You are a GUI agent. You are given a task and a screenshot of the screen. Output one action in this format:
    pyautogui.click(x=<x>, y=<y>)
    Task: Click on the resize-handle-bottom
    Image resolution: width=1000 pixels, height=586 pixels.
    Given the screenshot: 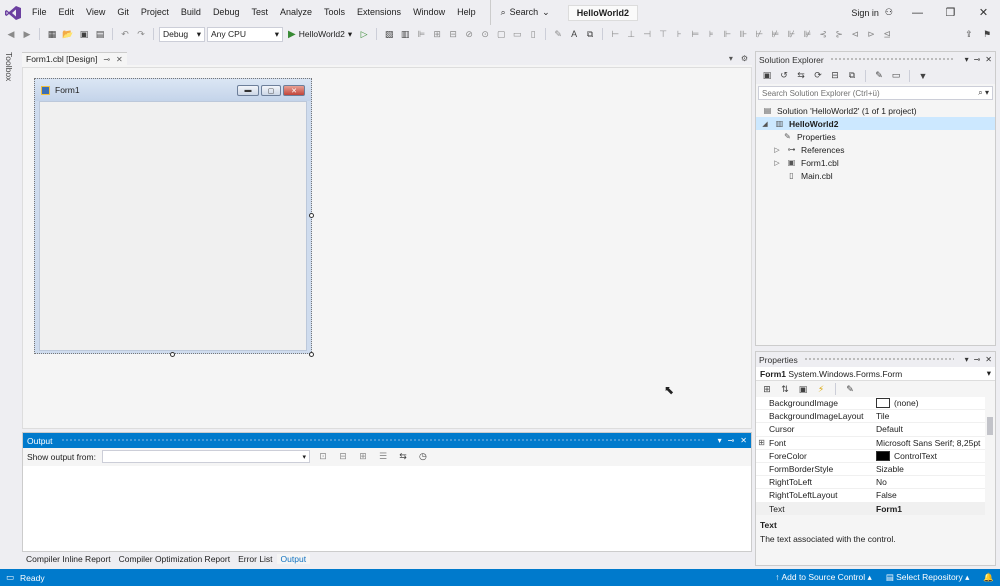 What is the action you would take?
    pyautogui.click(x=172, y=354)
    